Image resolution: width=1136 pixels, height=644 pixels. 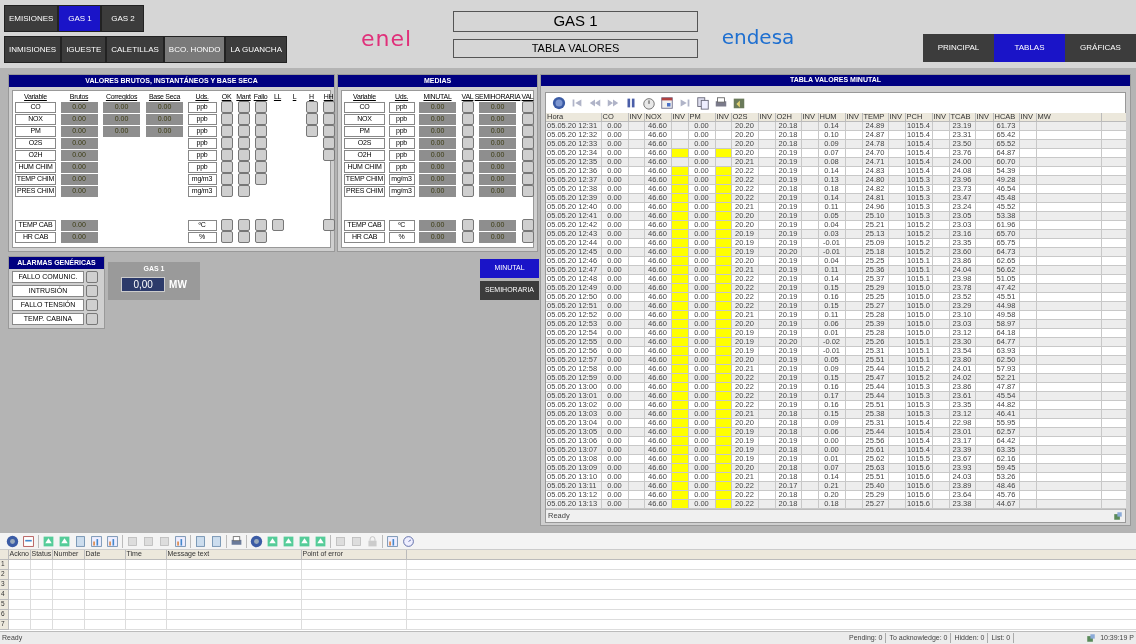 What do you see at coordinates (178, 284) in the screenshot?
I see `power-unit: MW` at bounding box center [178, 284].